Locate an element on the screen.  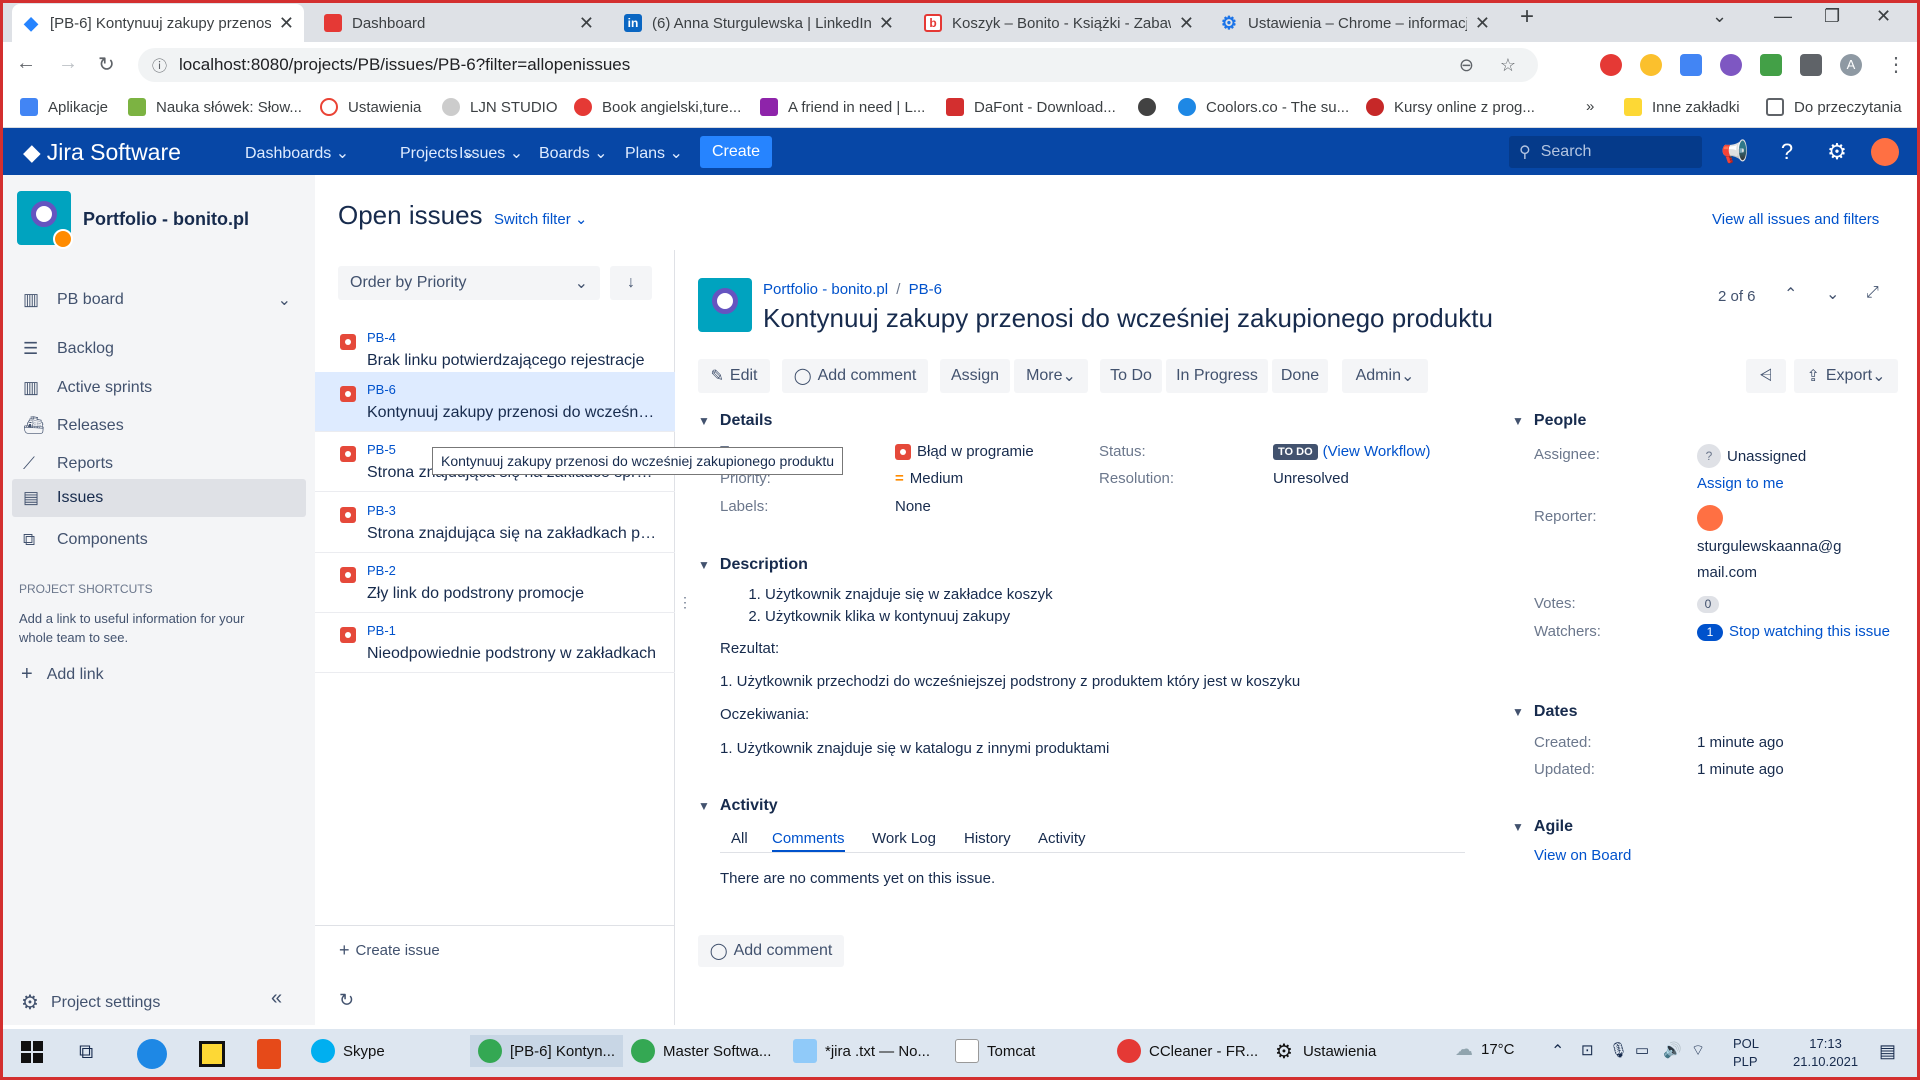
activity-section-header: ▼ Activity is located at coordinates (738, 806).